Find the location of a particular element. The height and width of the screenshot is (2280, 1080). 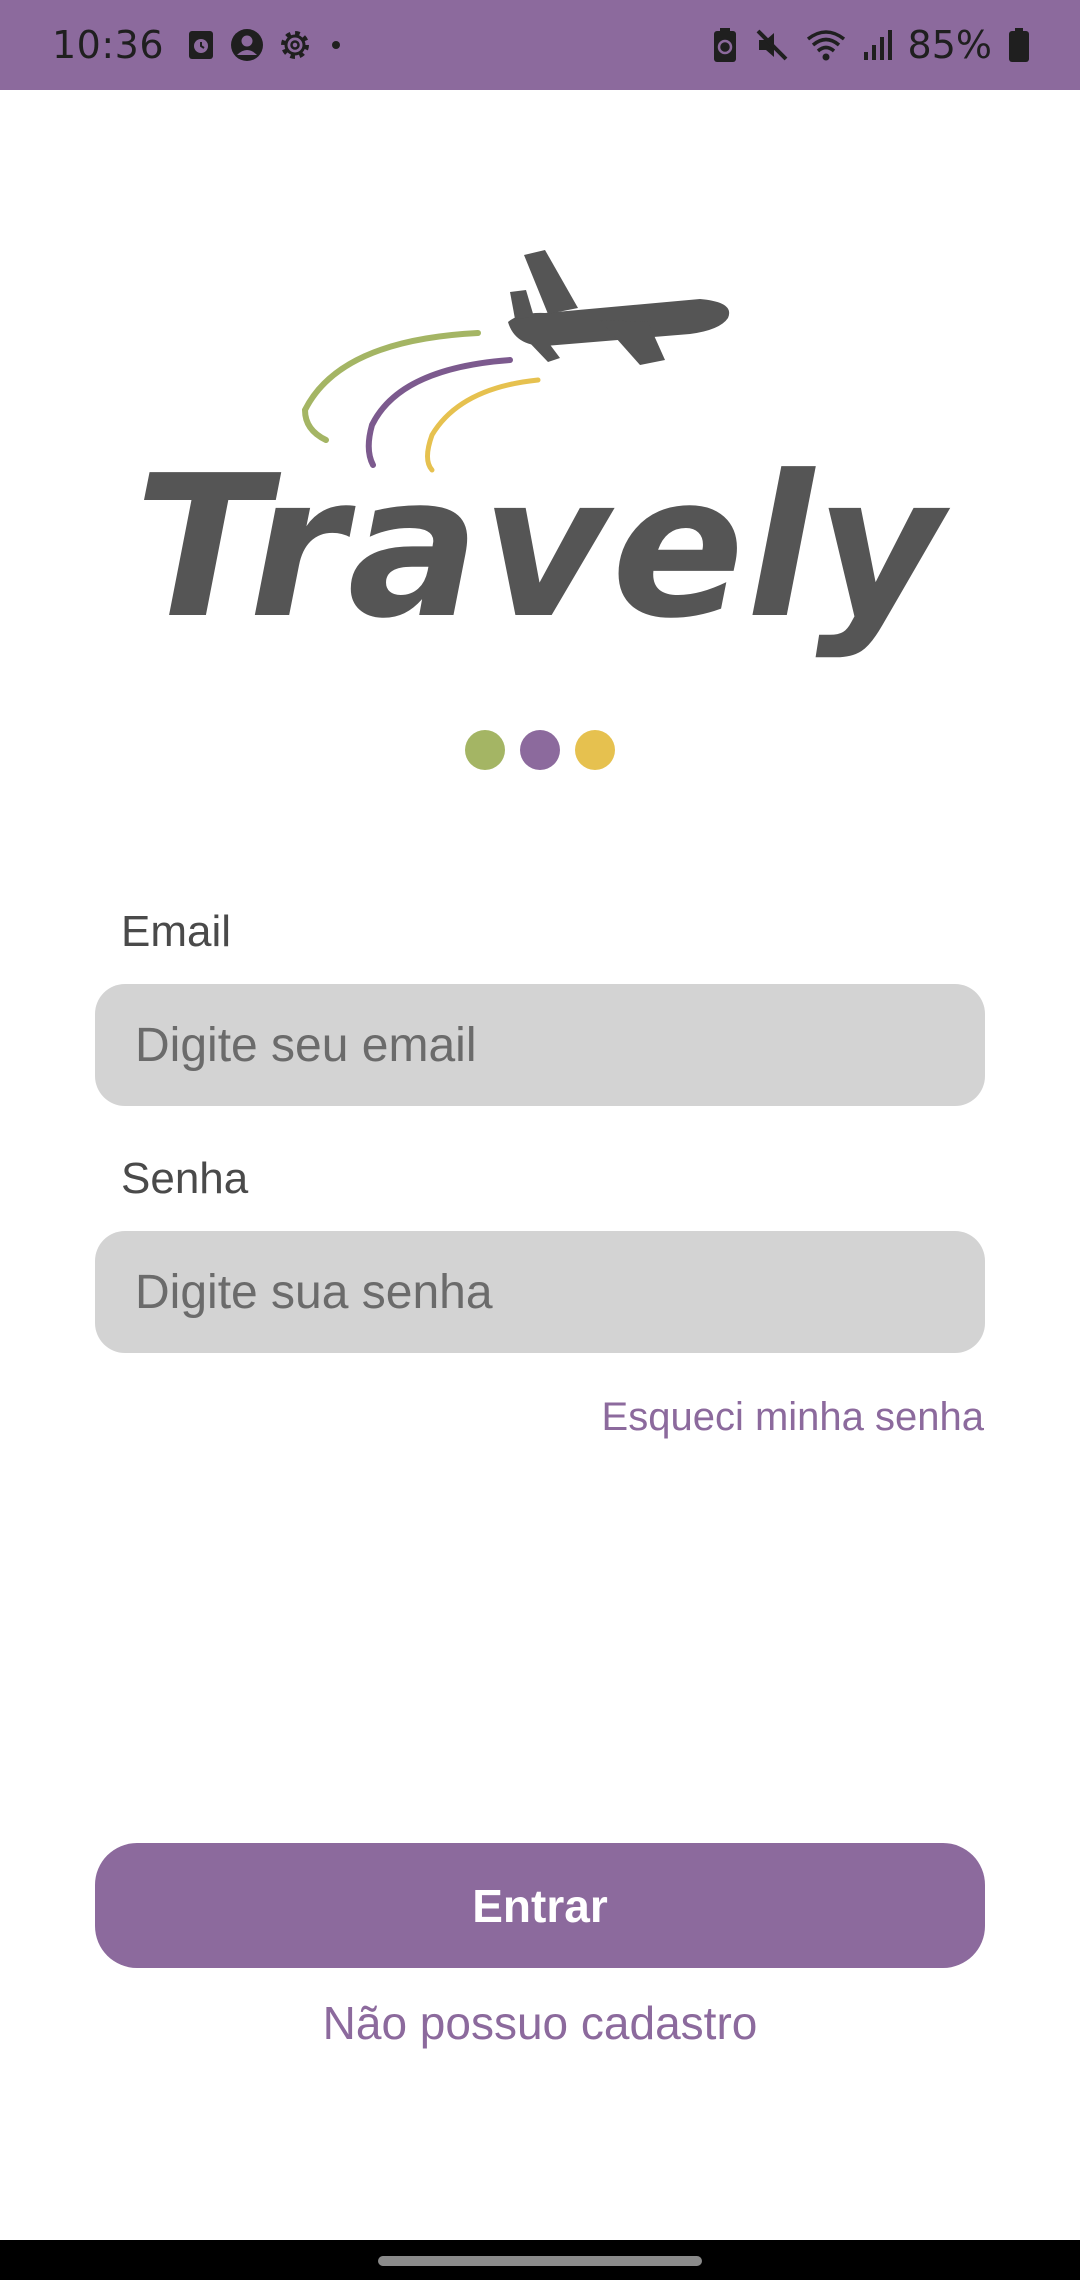

home-indicator is located at coordinates (540, 2261).